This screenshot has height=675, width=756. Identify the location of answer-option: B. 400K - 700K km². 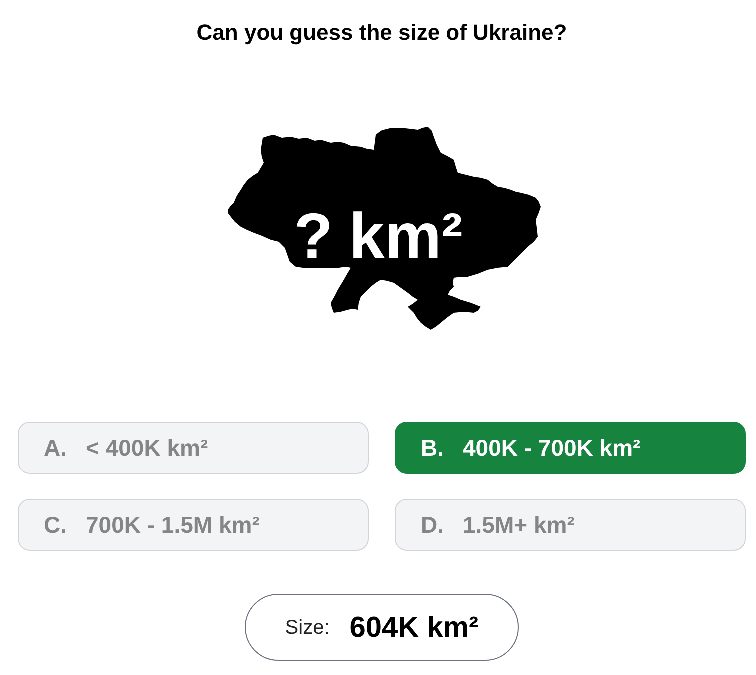
(570, 448).